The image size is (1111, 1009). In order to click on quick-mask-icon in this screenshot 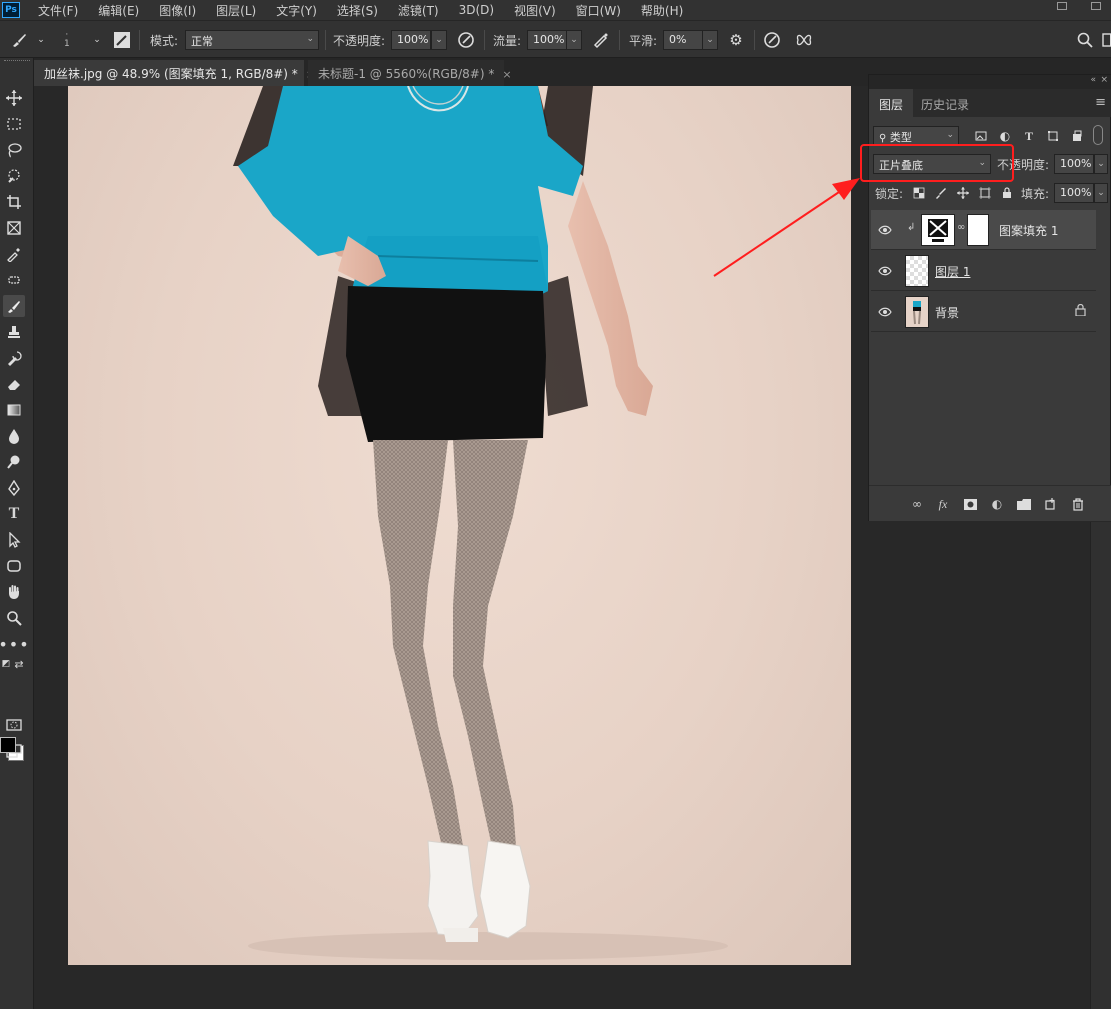, I will do `click(14, 725)`.